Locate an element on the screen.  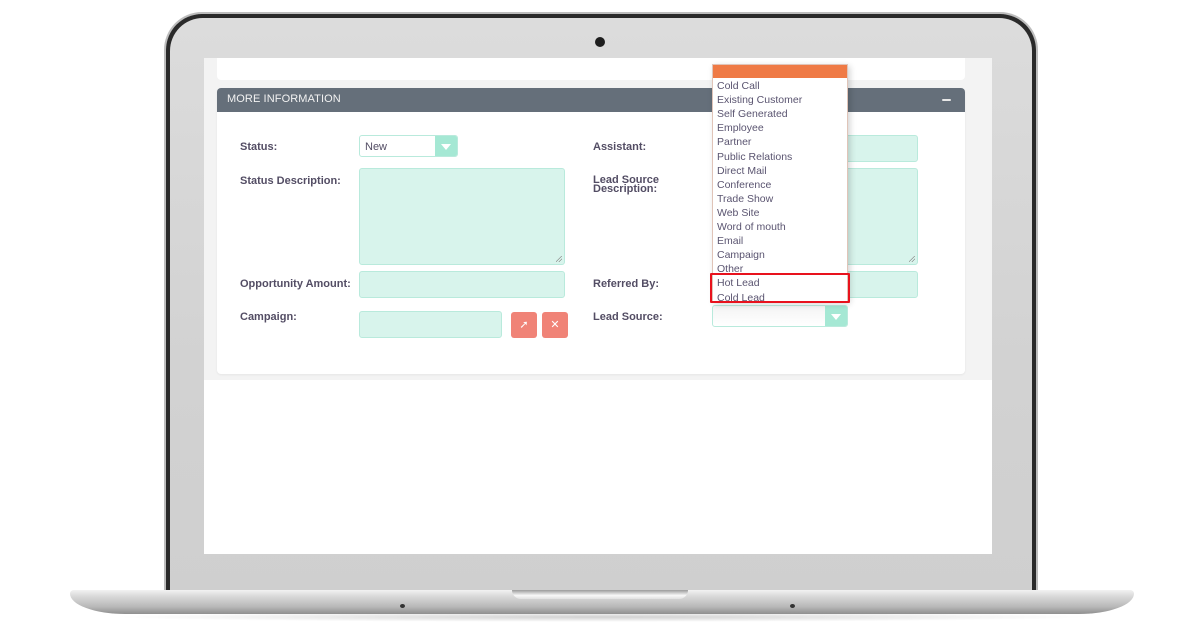
webcam-icon is located at coordinates (600, 42).